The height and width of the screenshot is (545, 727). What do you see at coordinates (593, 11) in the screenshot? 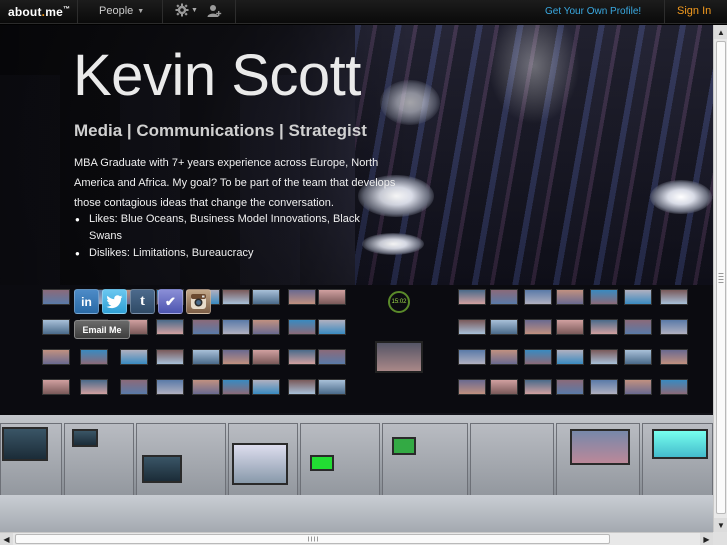
I see `get-your-own-profile-link: Get Your Own Profile!` at bounding box center [593, 11].